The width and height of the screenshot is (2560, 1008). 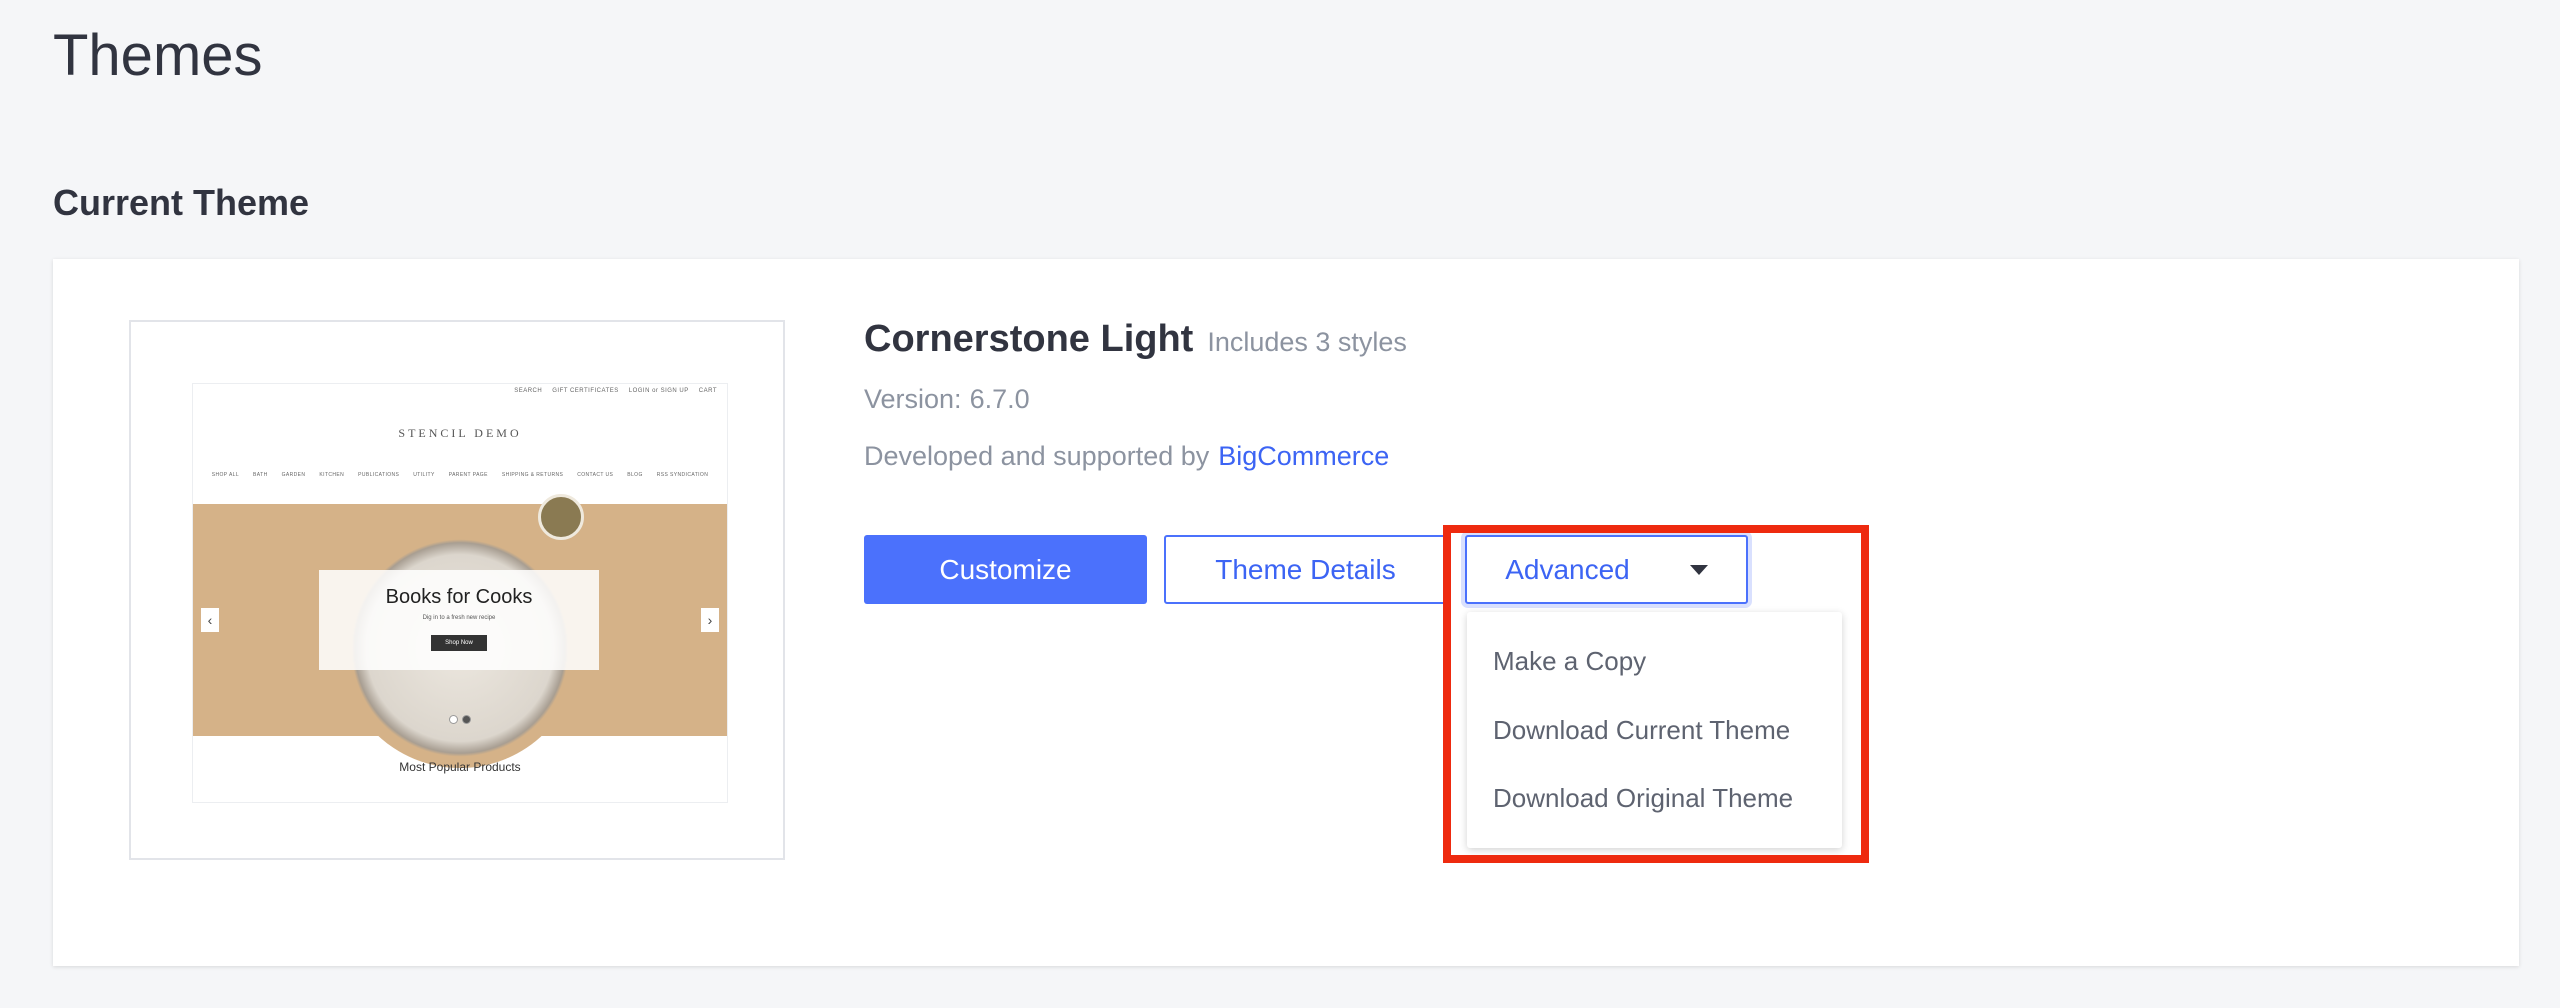 I want to click on theme-version: Version: 6.7.0, so click(x=947, y=399).